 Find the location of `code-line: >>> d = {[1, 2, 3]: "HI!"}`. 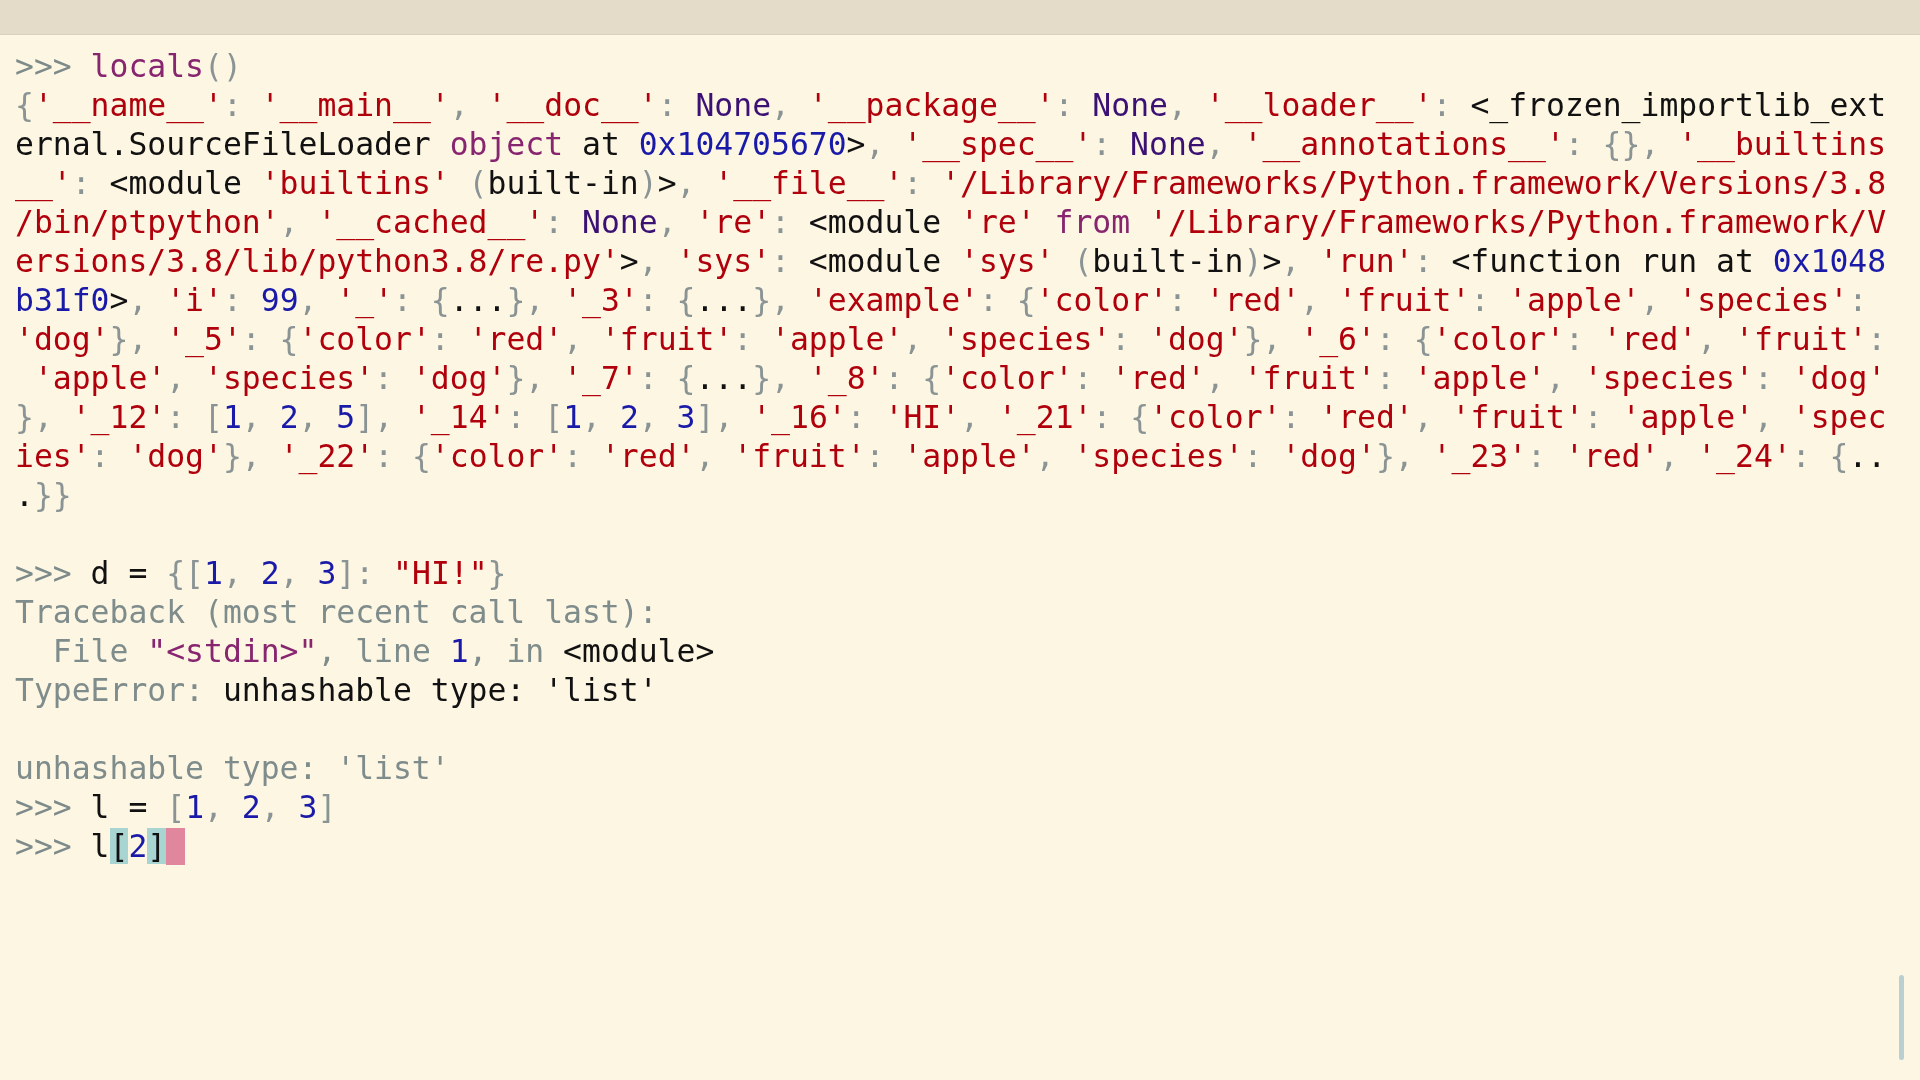

code-line: >>> d = {[1, 2, 3]: "HI!"} is located at coordinates (261, 573).